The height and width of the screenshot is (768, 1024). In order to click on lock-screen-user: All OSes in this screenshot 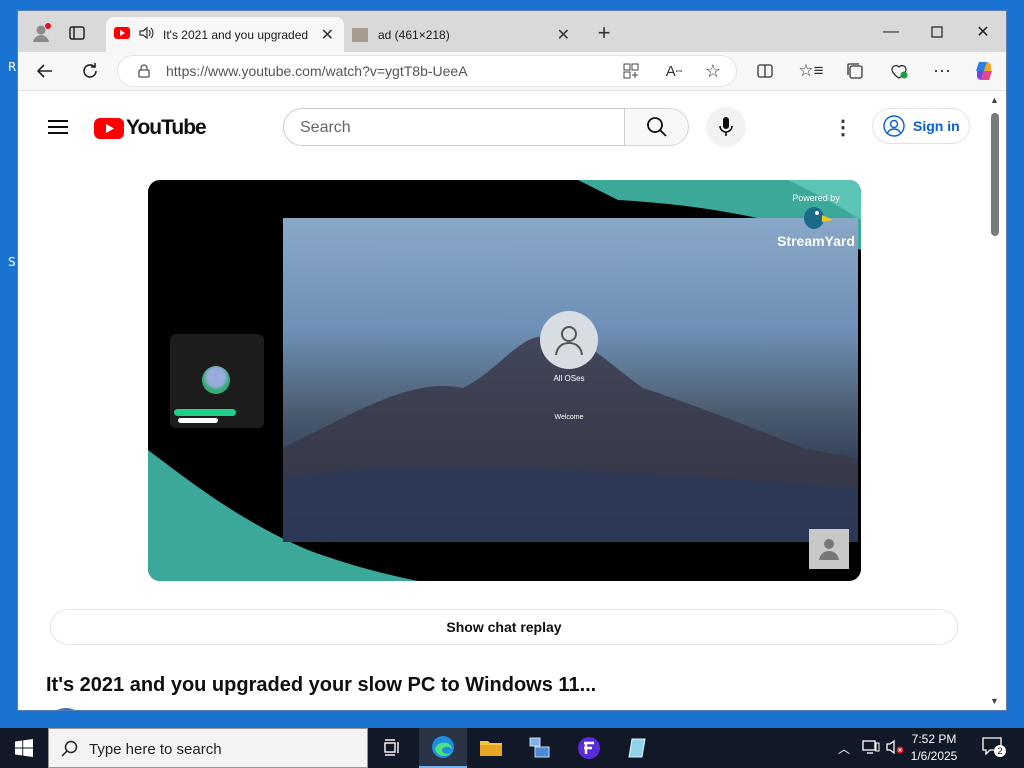, I will do `click(569, 378)`.